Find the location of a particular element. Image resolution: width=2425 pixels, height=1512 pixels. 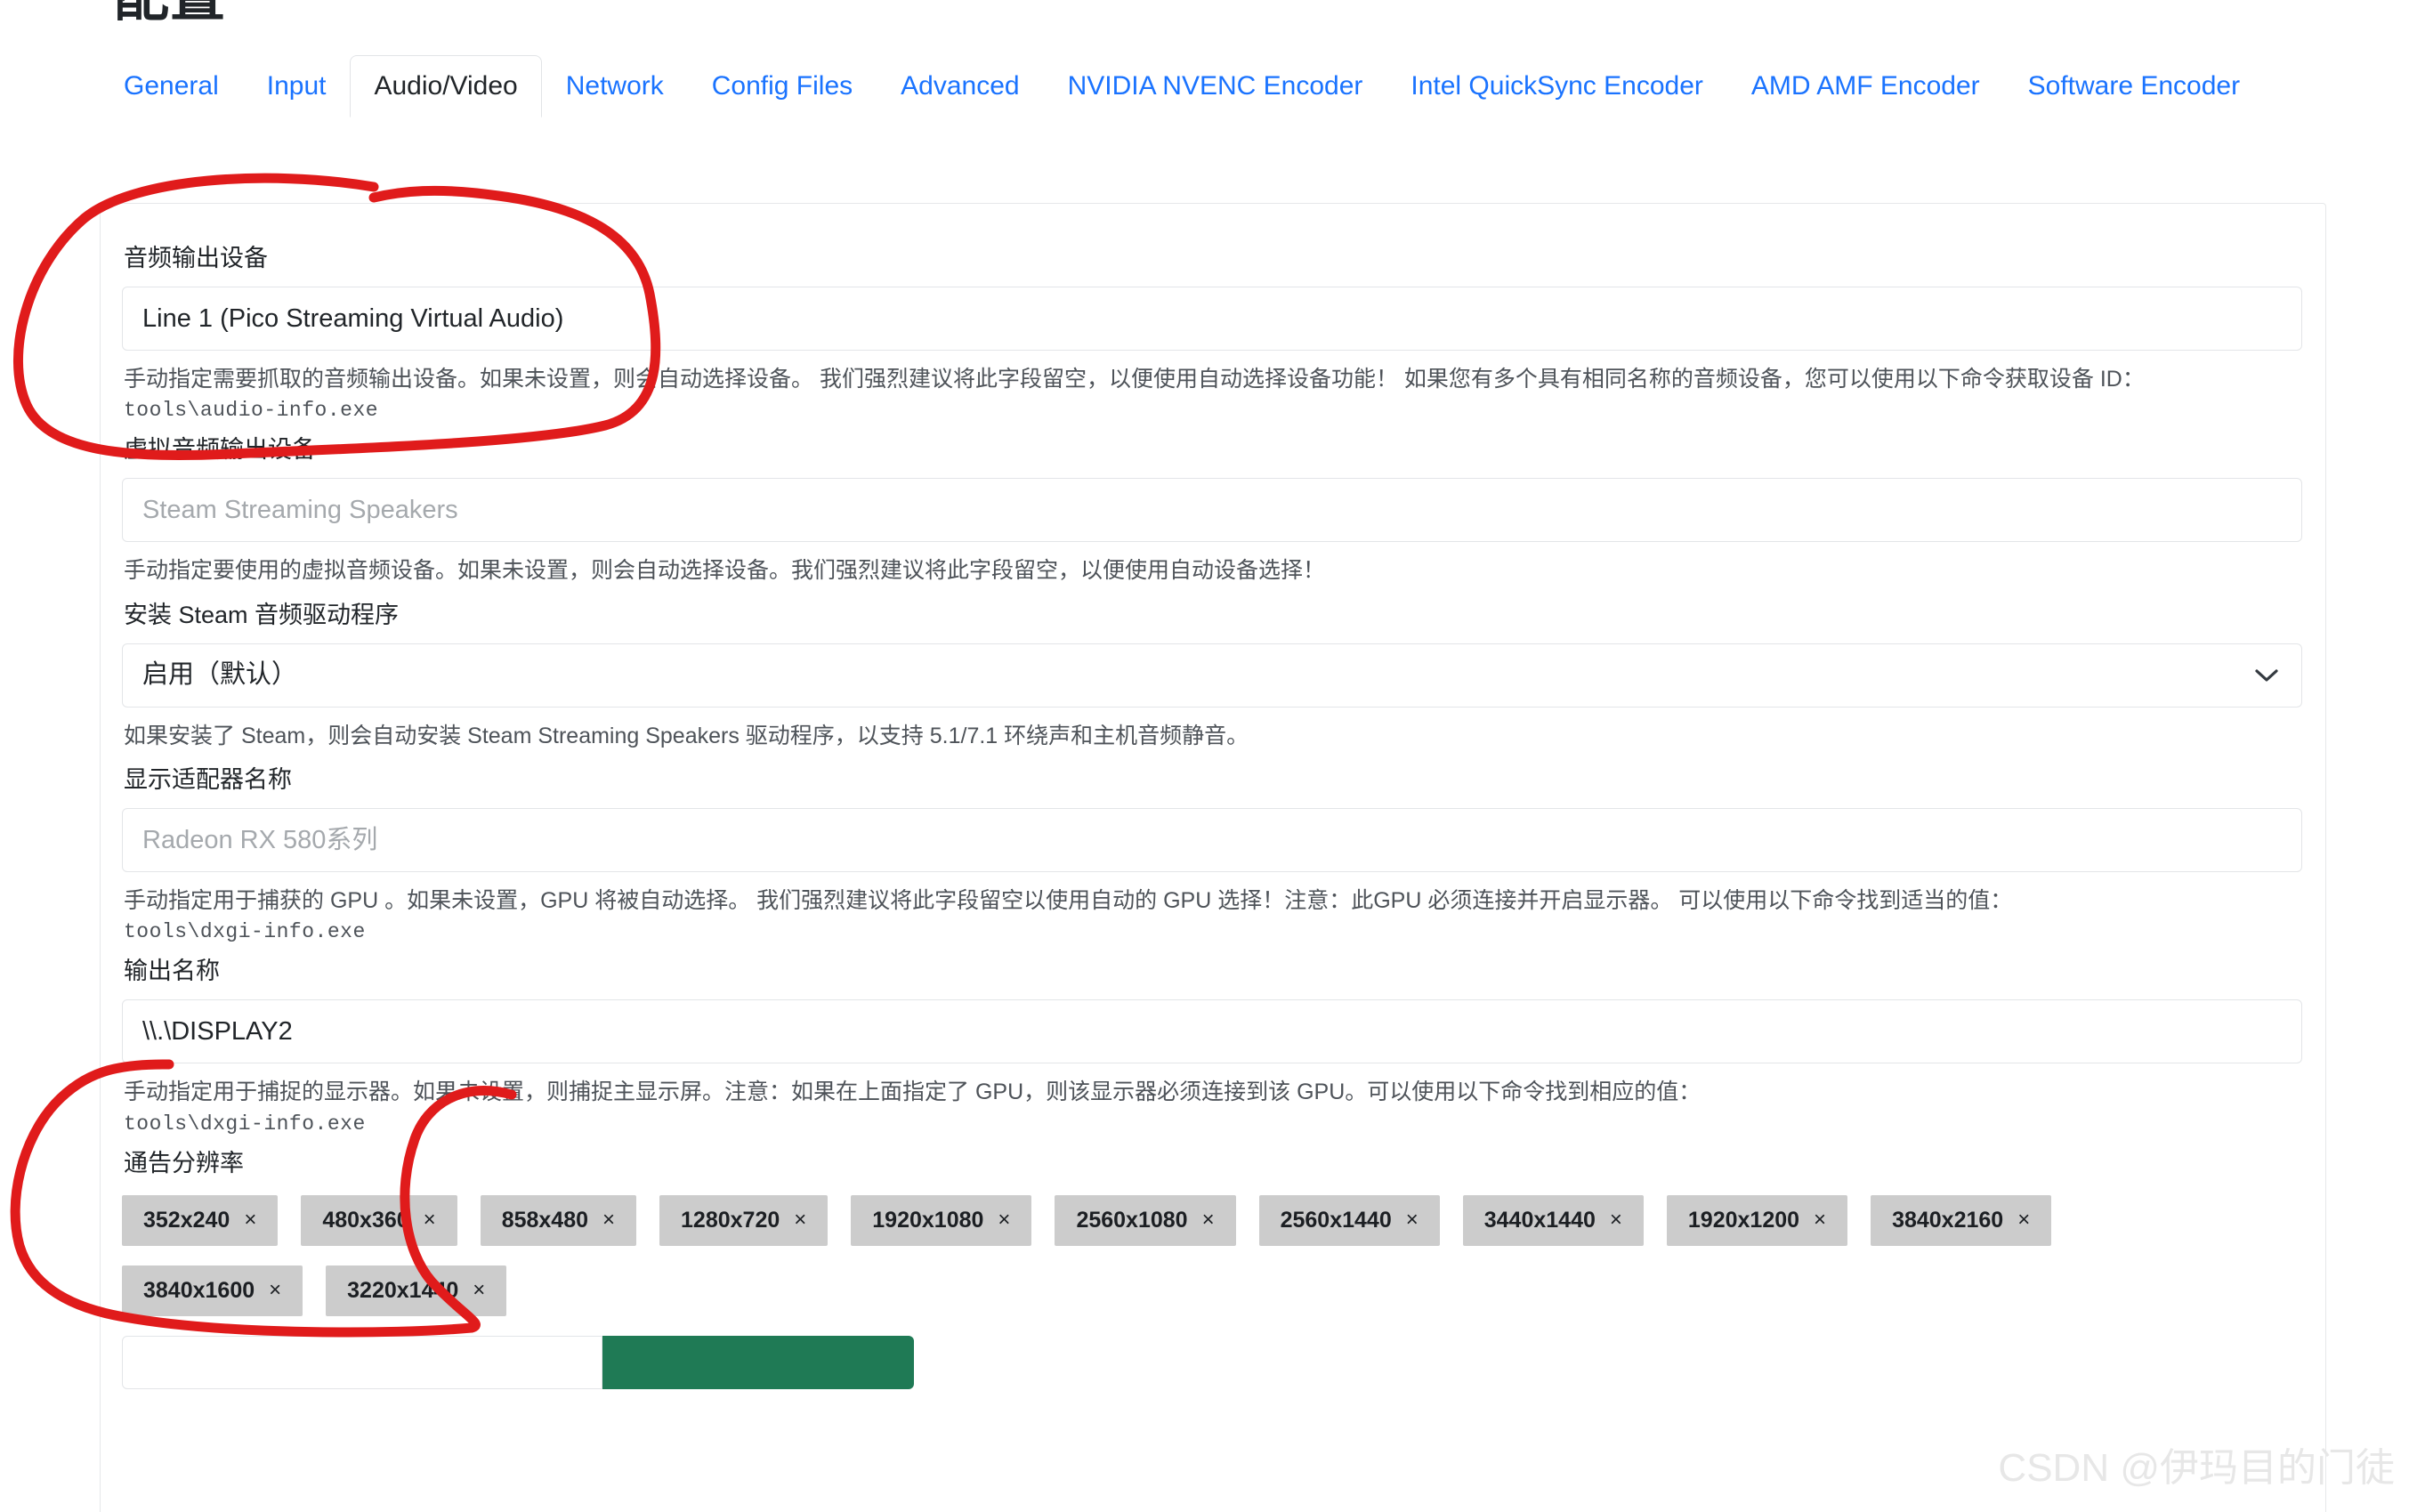

virtual-sink-label: 虚拟音频输出设备 is located at coordinates (220, 450).